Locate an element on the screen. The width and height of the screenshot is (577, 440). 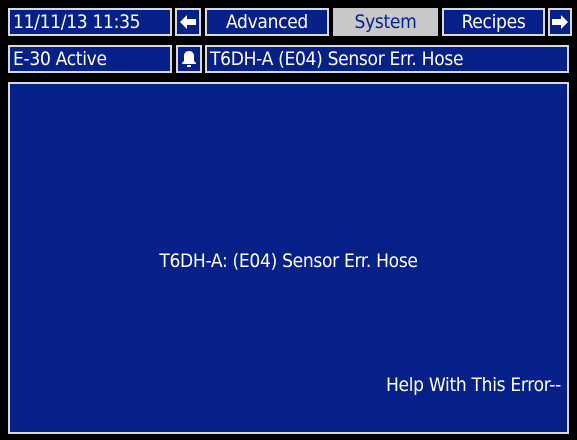
next-screen-button is located at coordinates (560, 22).